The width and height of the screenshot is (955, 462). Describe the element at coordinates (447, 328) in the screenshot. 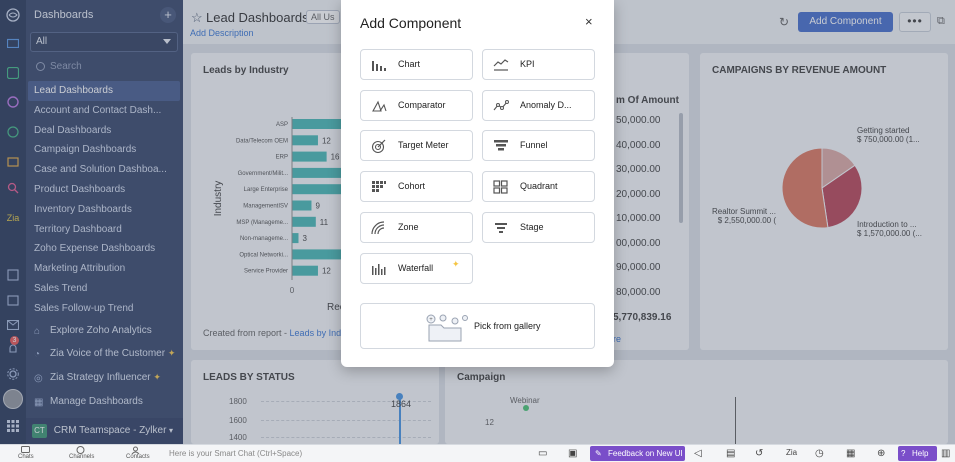

I see `gallery-folder-icon: +` at that location.